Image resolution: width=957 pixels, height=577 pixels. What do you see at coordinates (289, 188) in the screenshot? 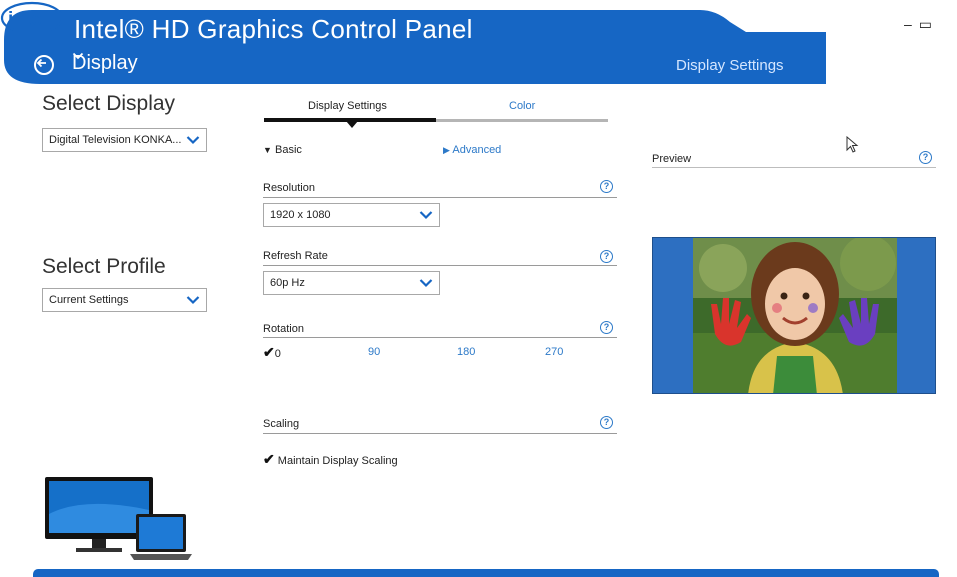
I see `resolution-label: Resolution` at bounding box center [289, 188].